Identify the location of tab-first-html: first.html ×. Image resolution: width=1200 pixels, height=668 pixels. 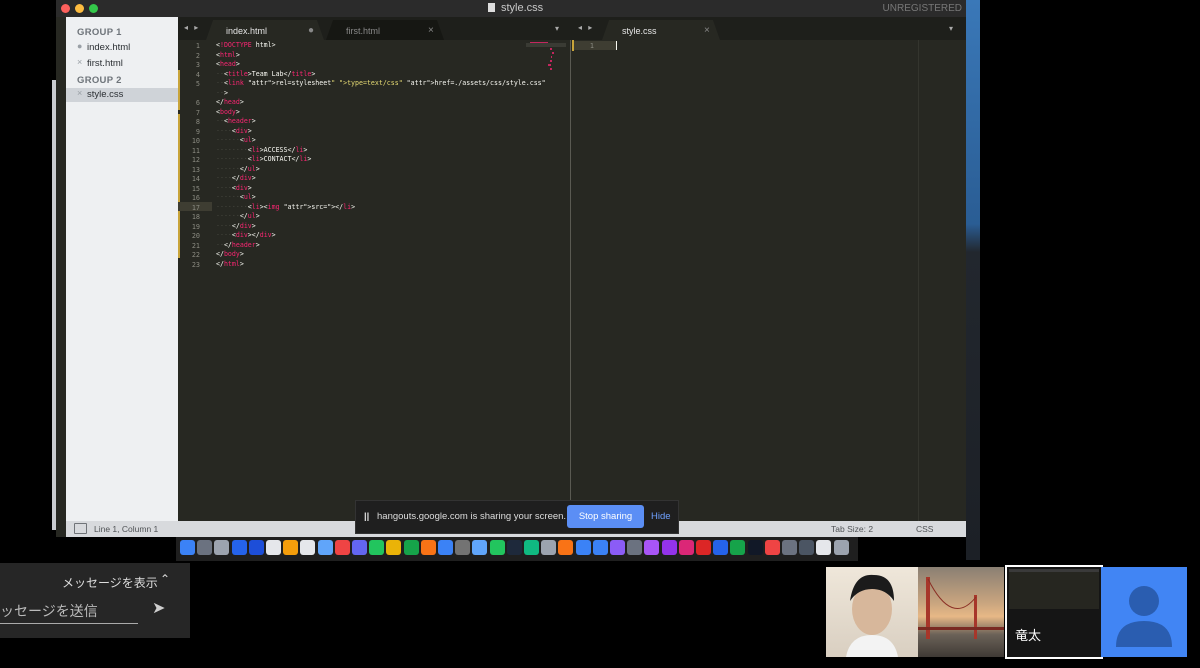
(385, 30).